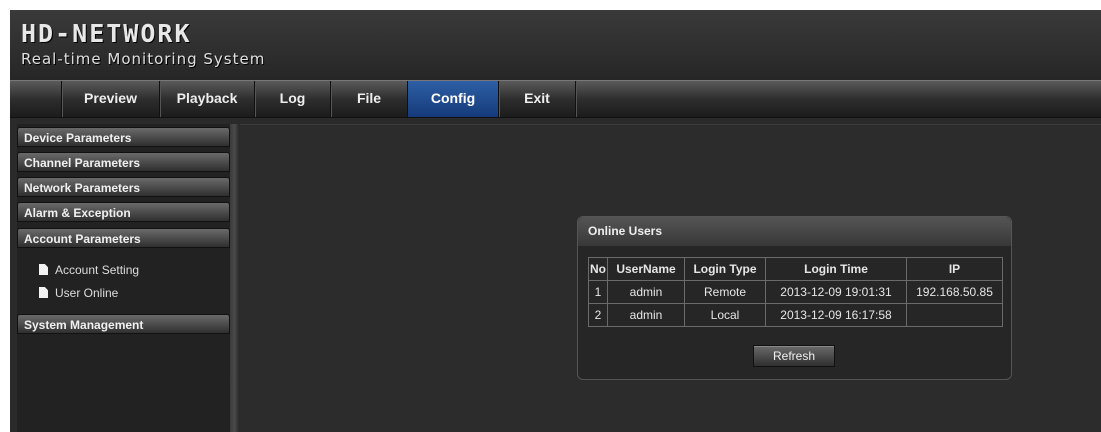 The image size is (1101, 432). I want to click on nav-playback: Playback, so click(207, 99).